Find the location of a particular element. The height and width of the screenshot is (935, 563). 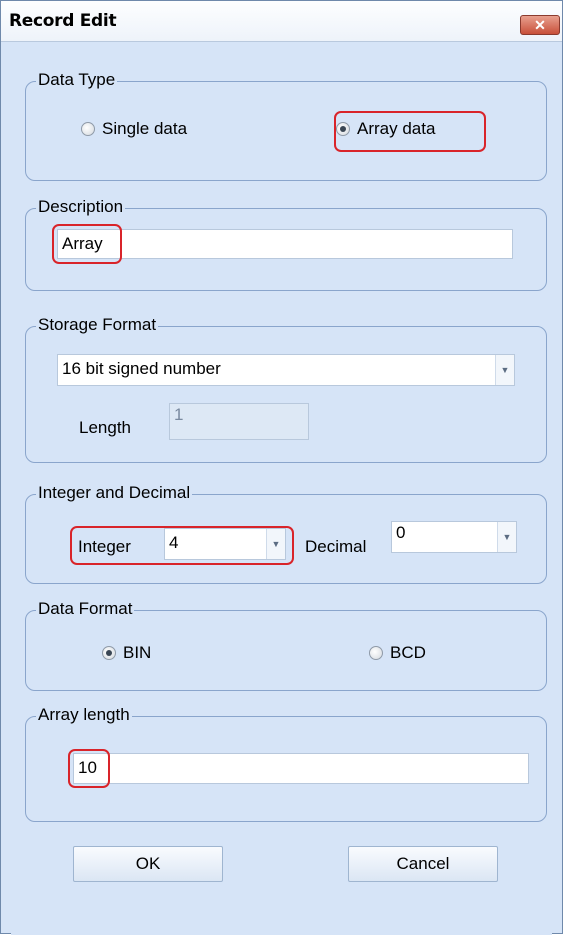

radio-checked-icon is located at coordinates (109, 653).